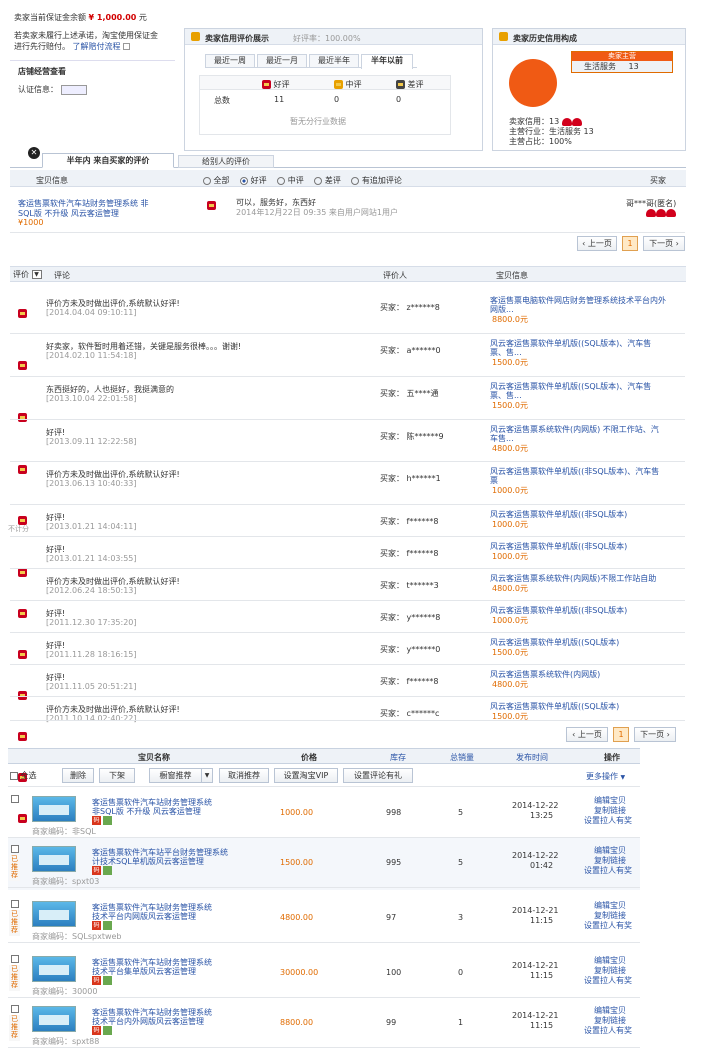 The width and height of the screenshot is (703, 1062). Describe the element at coordinates (226, 161) in the screenshot. I see `tab-given-reviews: 给别人的评价` at that location.